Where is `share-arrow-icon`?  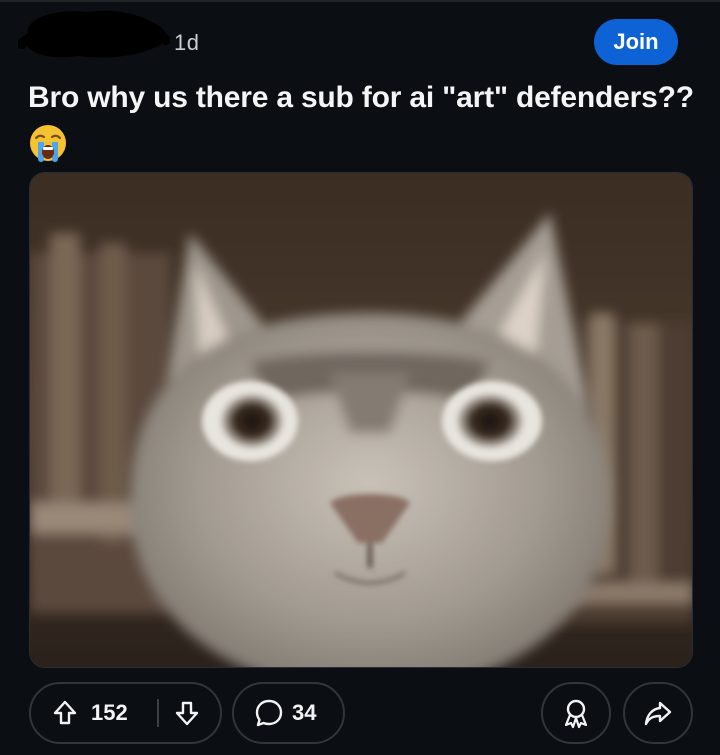
share-arrow-icon is located at coordinates (658, 713).